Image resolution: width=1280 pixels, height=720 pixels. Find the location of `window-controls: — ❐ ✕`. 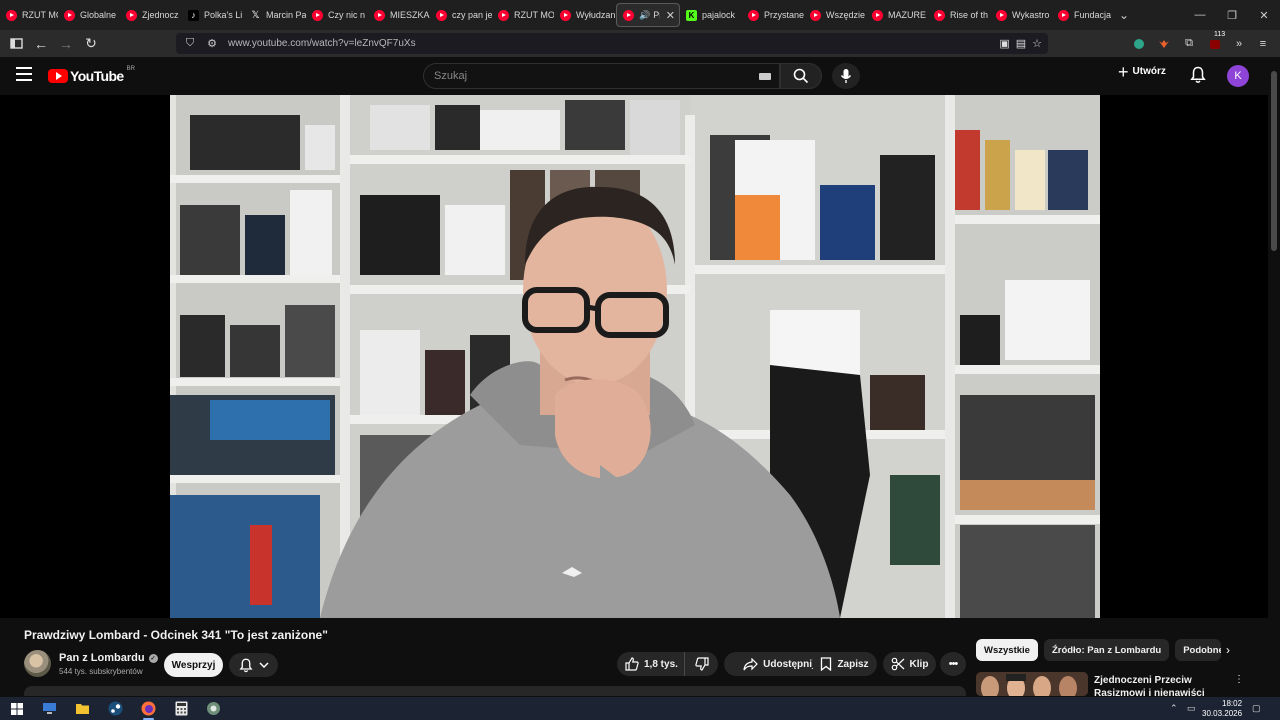

window-controls: — ❐ ✕ is located at coordinates (1232, 15).